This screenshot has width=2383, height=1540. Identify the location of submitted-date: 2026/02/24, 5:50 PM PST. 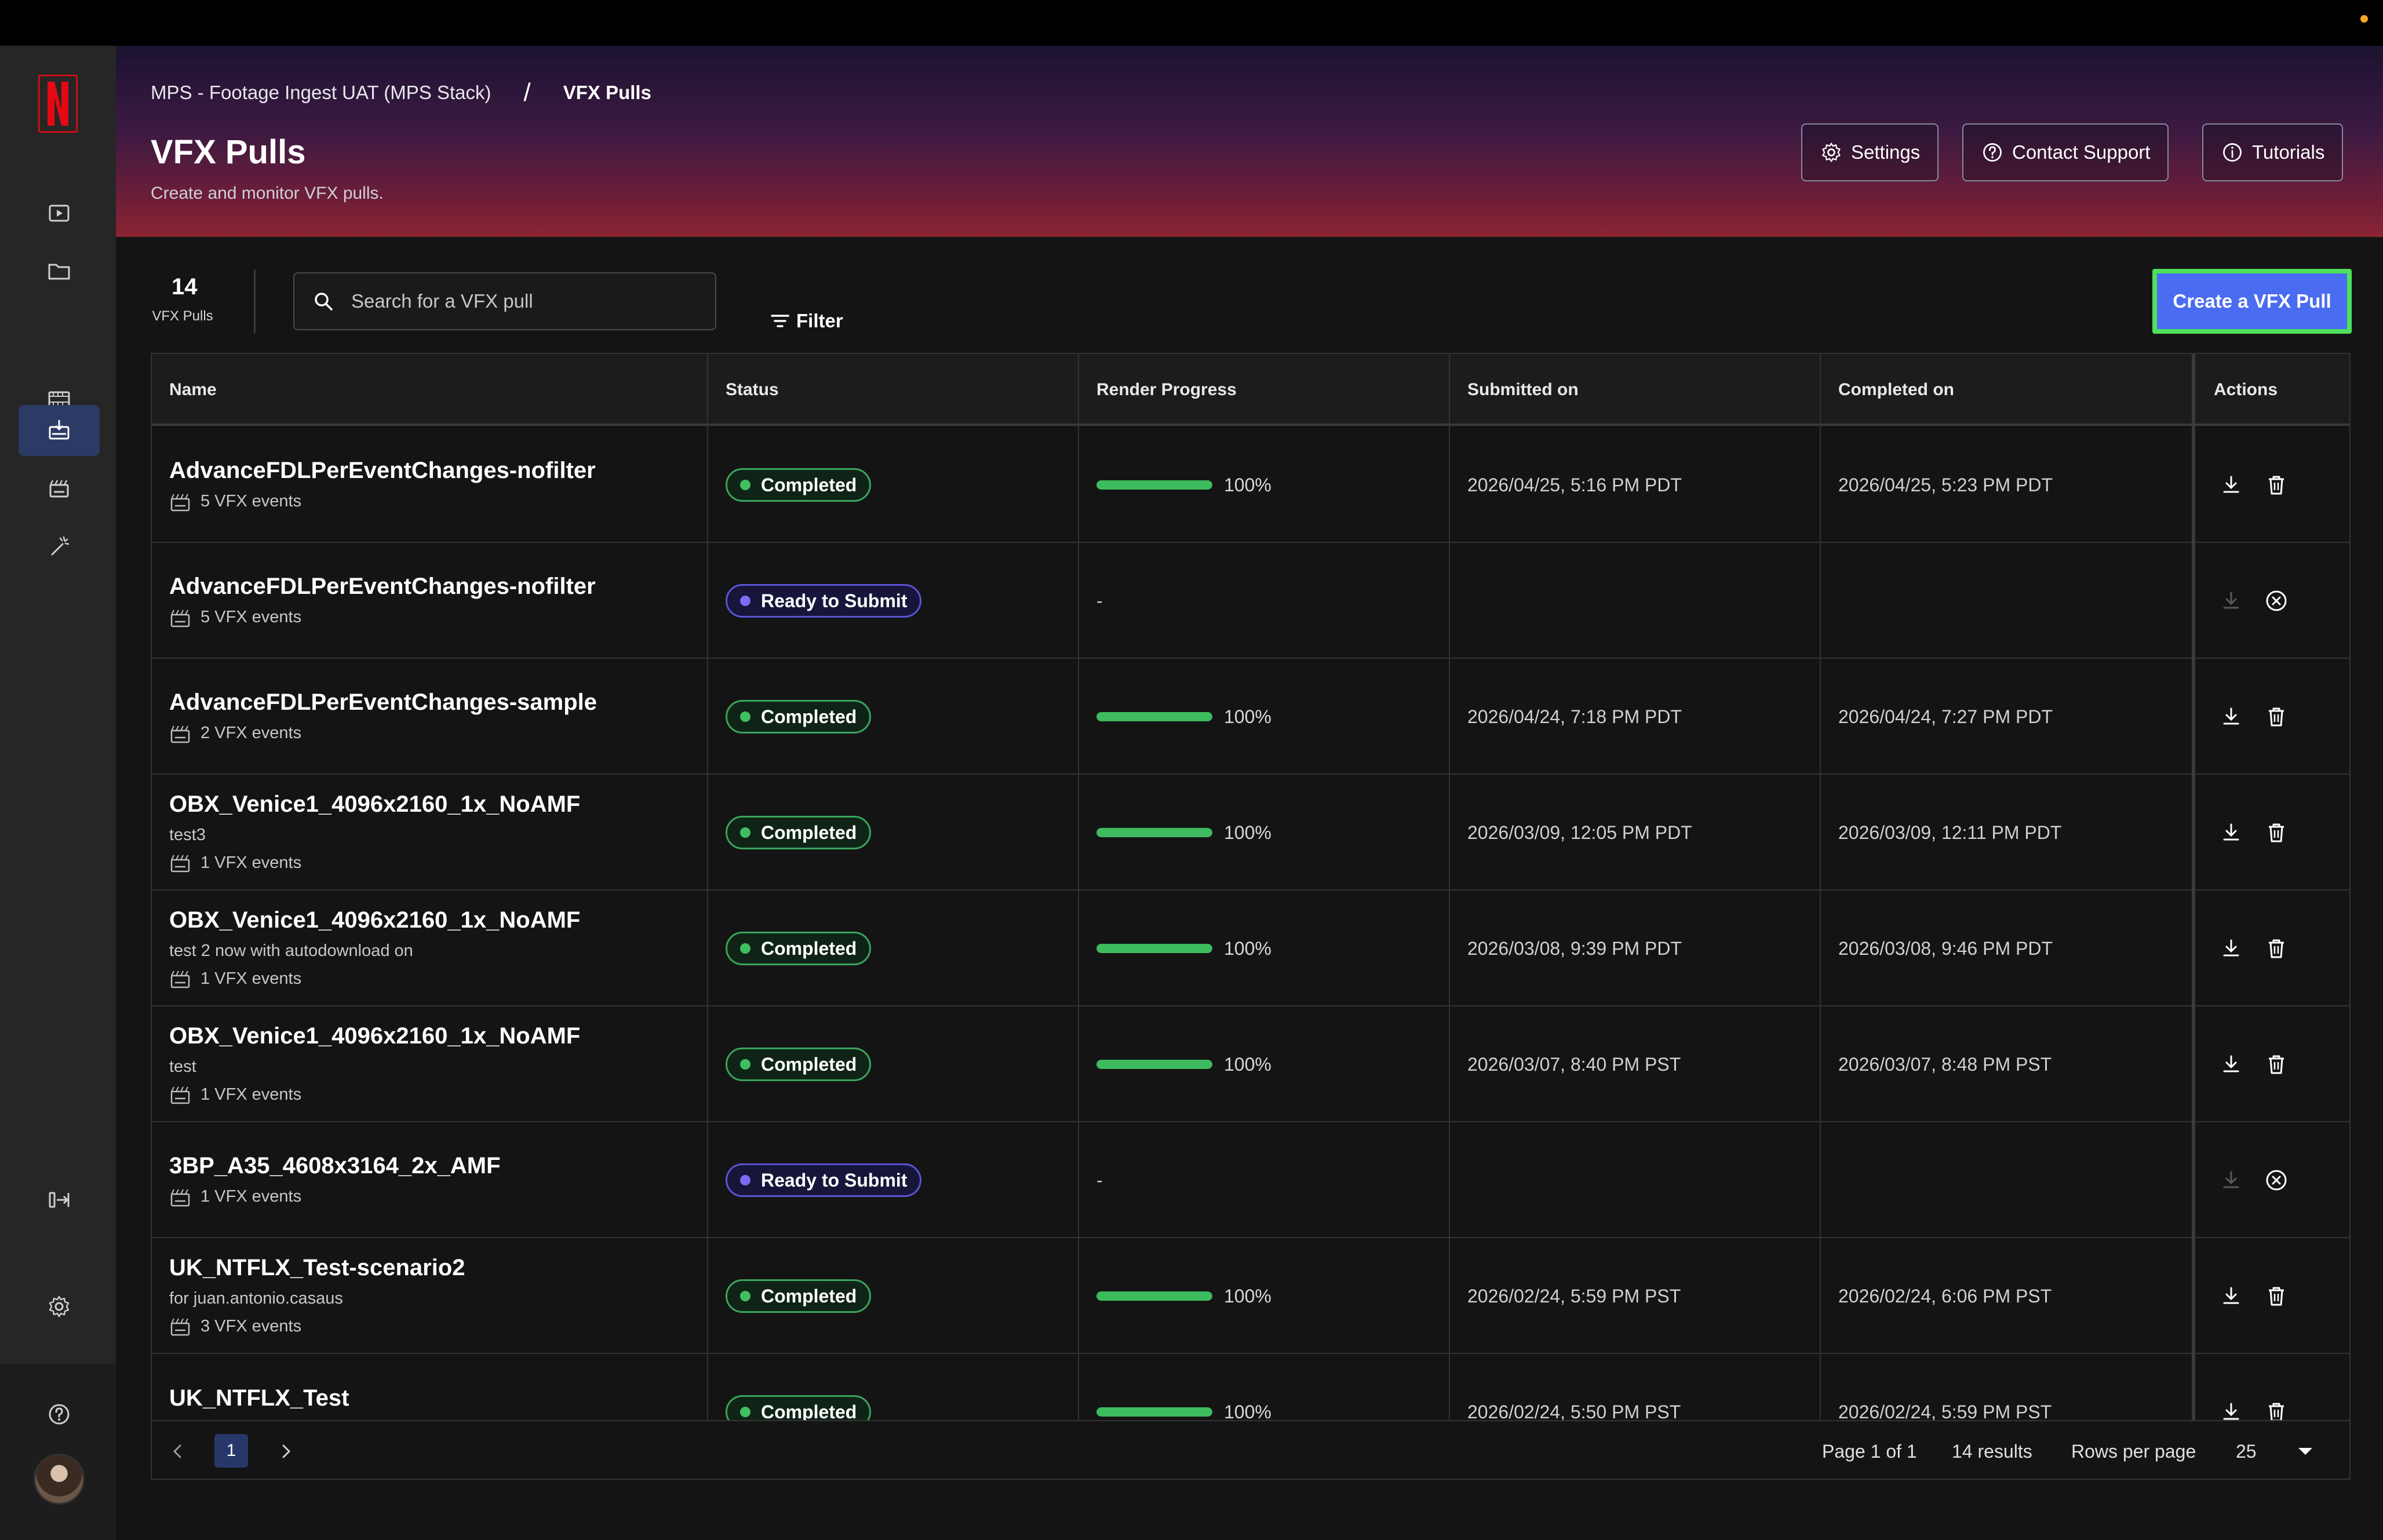
(1574, 1411).